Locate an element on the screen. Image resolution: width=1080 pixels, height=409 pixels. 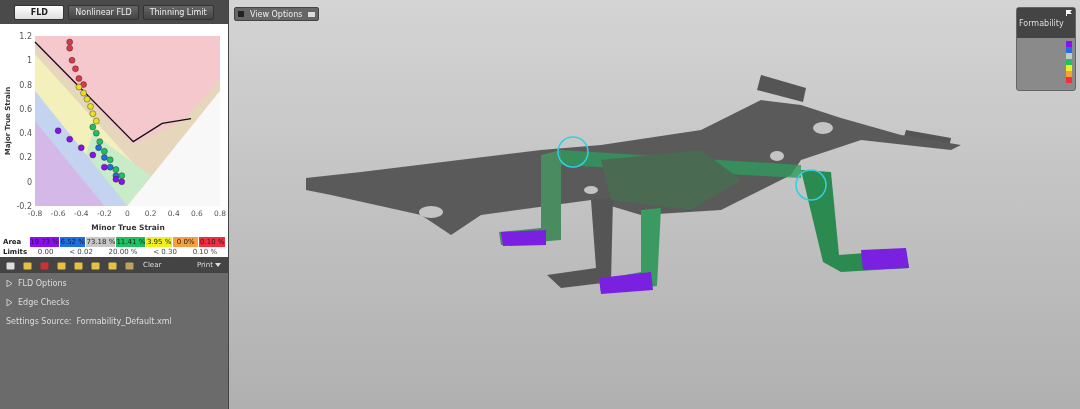
formability-title: Formability is located at coordinates (1041, 23).